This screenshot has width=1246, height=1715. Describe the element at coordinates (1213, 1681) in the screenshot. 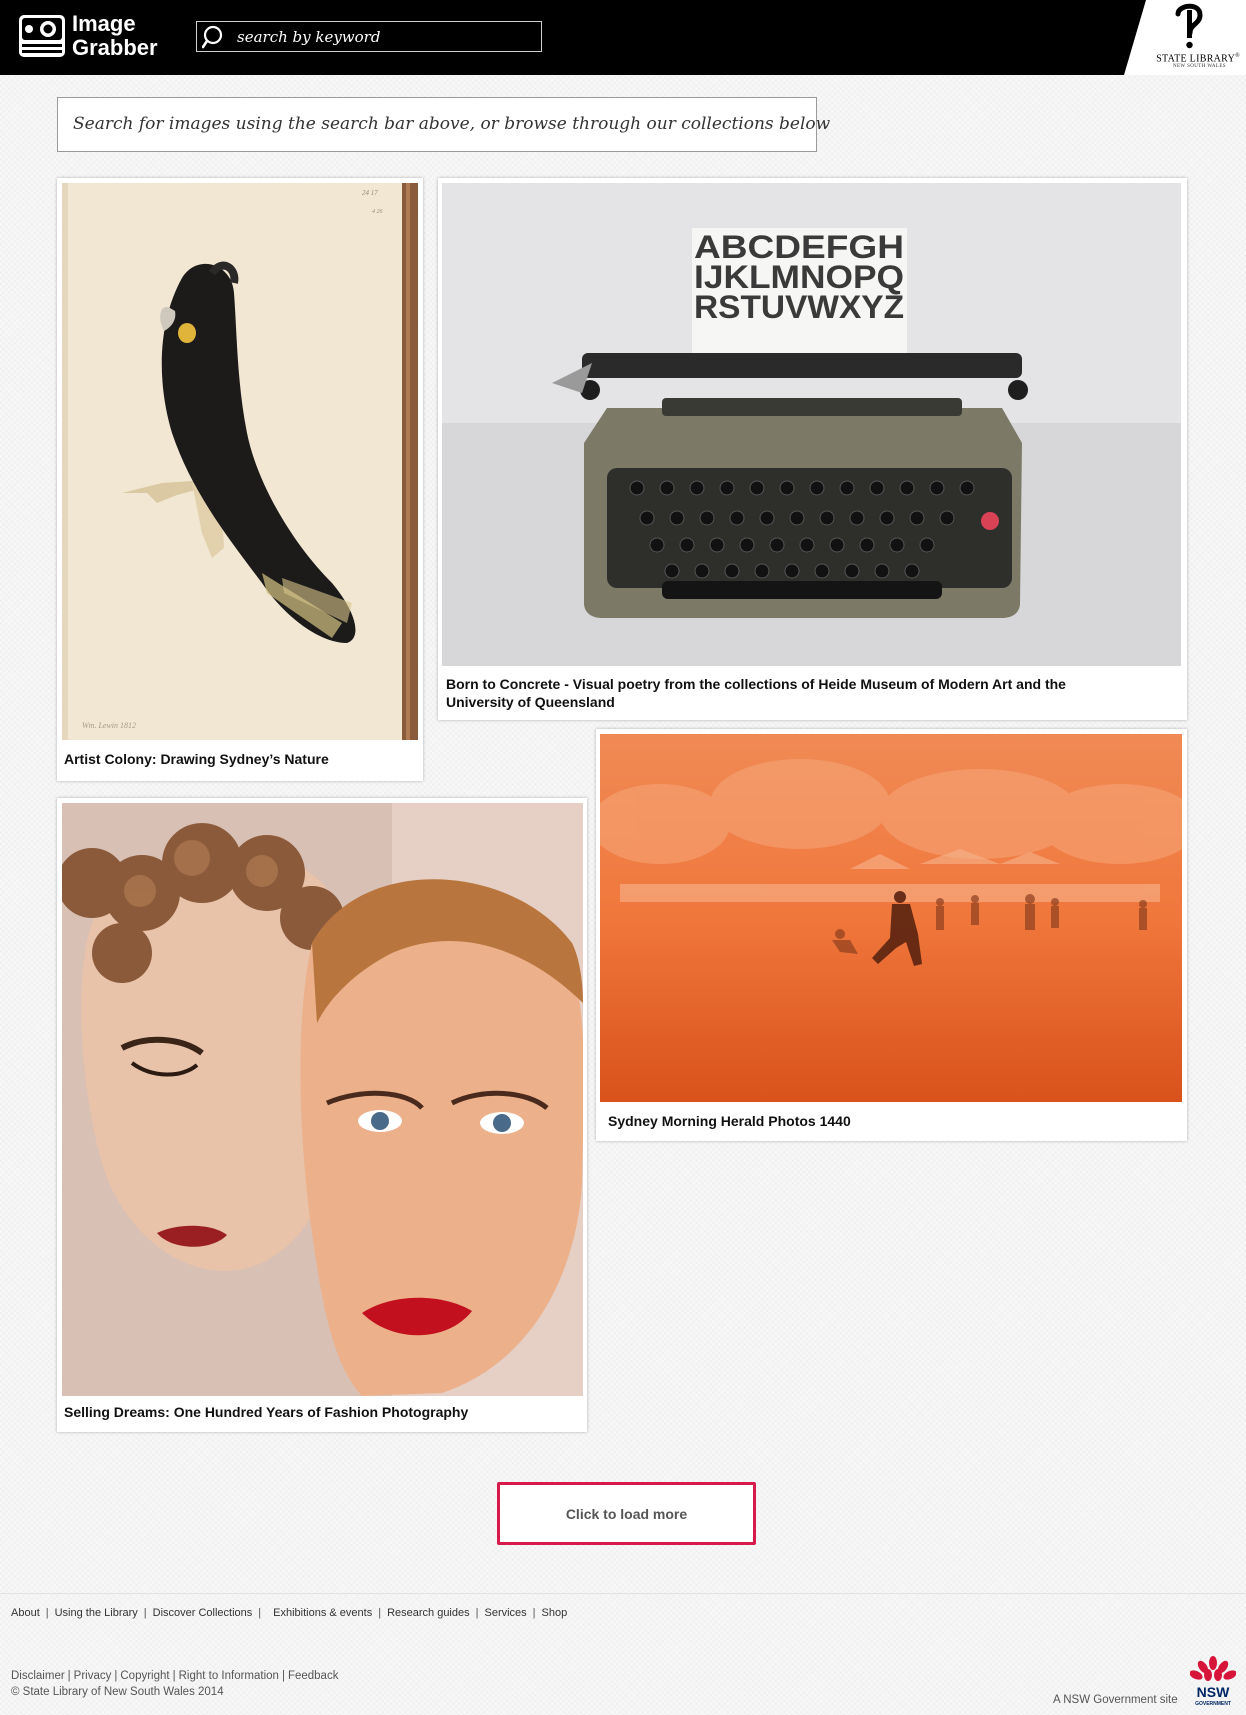

I see `nsw-government-logo: NSW GOVERNMENT` at that location.